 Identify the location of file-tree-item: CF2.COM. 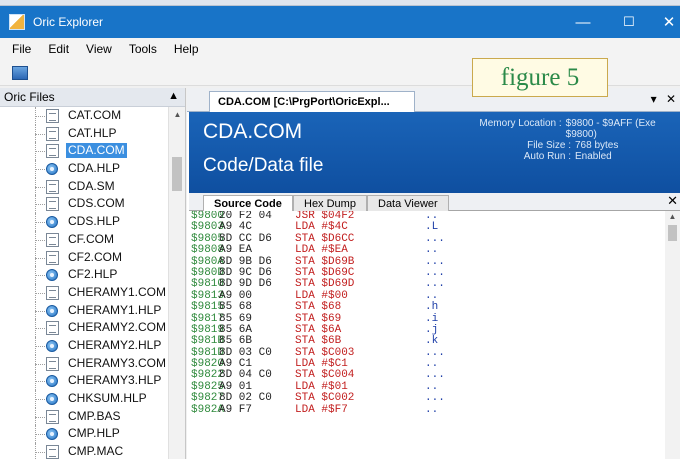
(84, 257).